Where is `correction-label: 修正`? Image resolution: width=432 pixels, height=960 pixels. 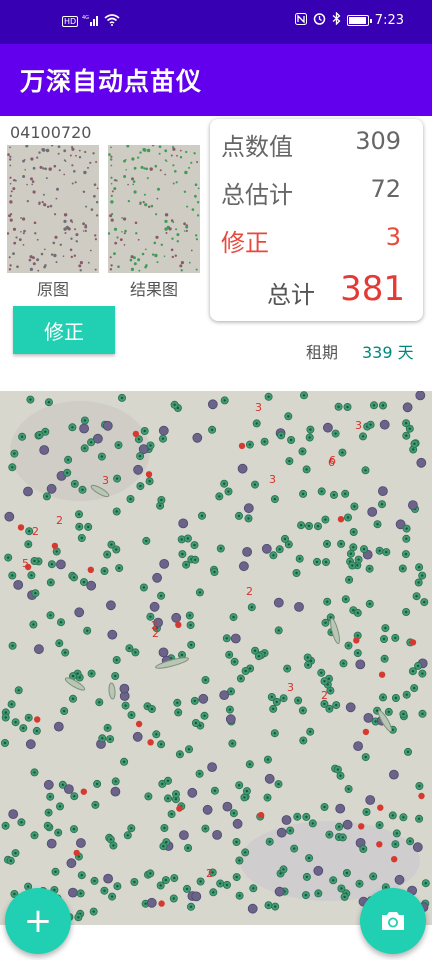 correction-label: 修正 is located at coordinates (245, 243).